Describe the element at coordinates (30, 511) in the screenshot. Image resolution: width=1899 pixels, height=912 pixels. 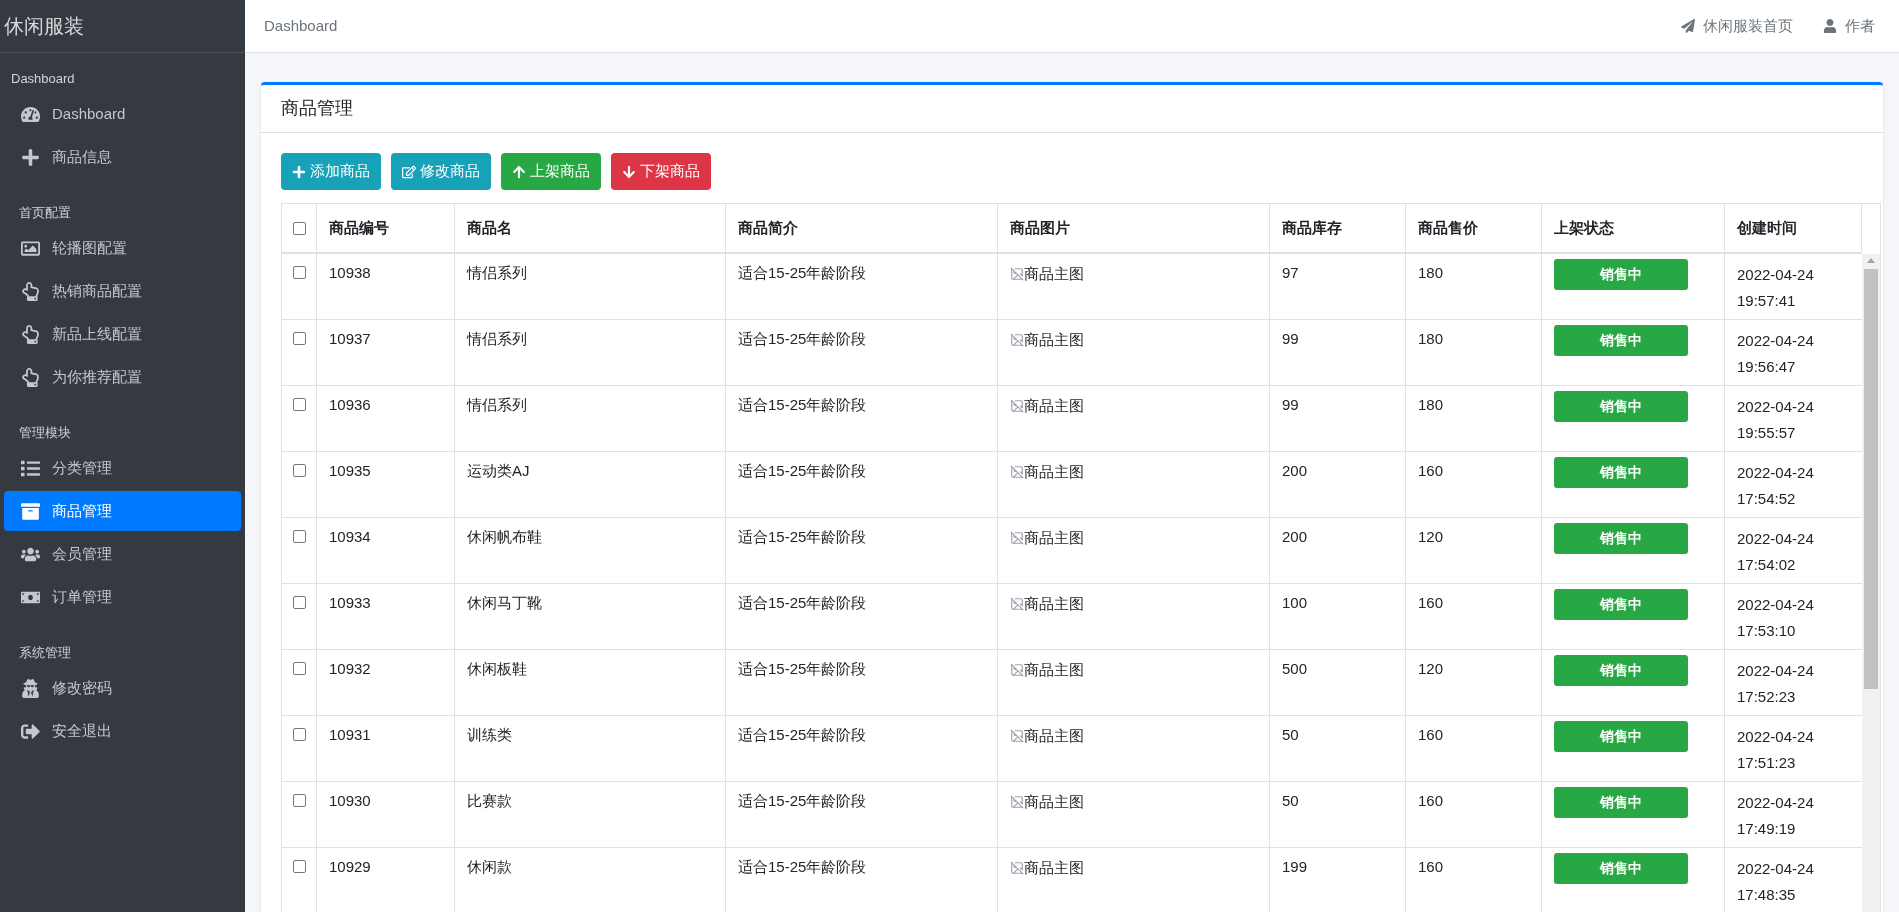
I see `archive-box-icon` at that location.